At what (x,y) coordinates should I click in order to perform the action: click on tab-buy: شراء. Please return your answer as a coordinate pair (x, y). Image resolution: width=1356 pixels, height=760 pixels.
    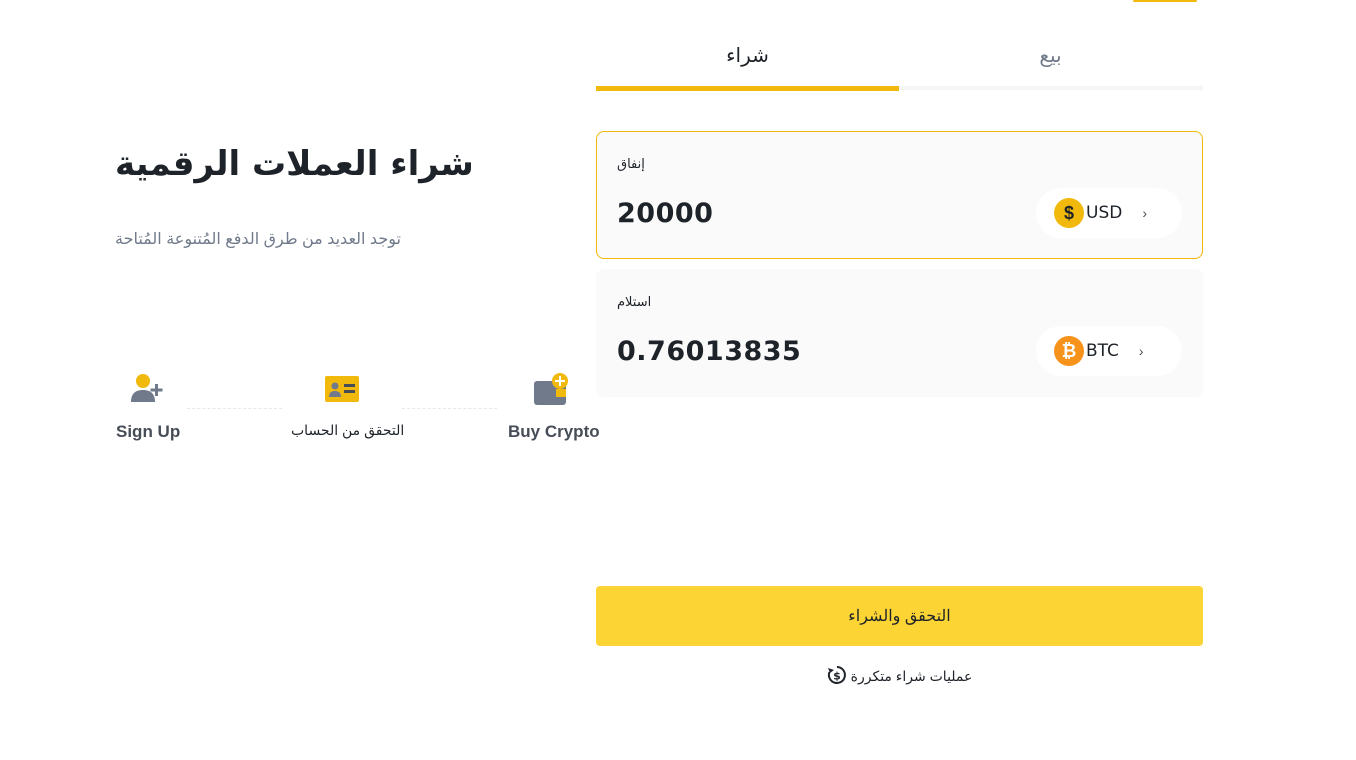
    Looking at the image, I should click on (747, 61).